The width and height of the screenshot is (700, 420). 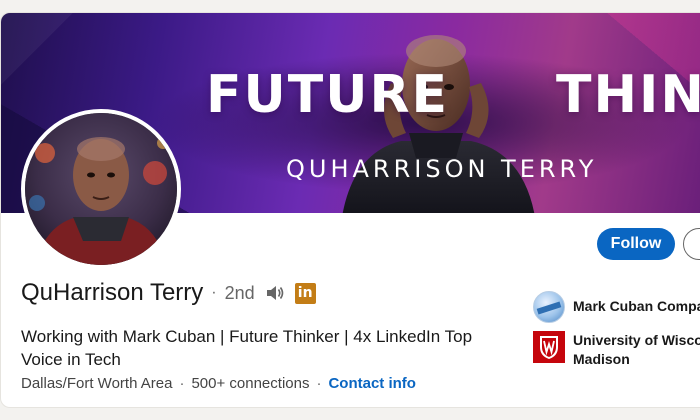 What do you see at coordinates (628, 95) in the screenshot?
I see `banner-title-right: THINKIN` at bounding box center [628, 95].